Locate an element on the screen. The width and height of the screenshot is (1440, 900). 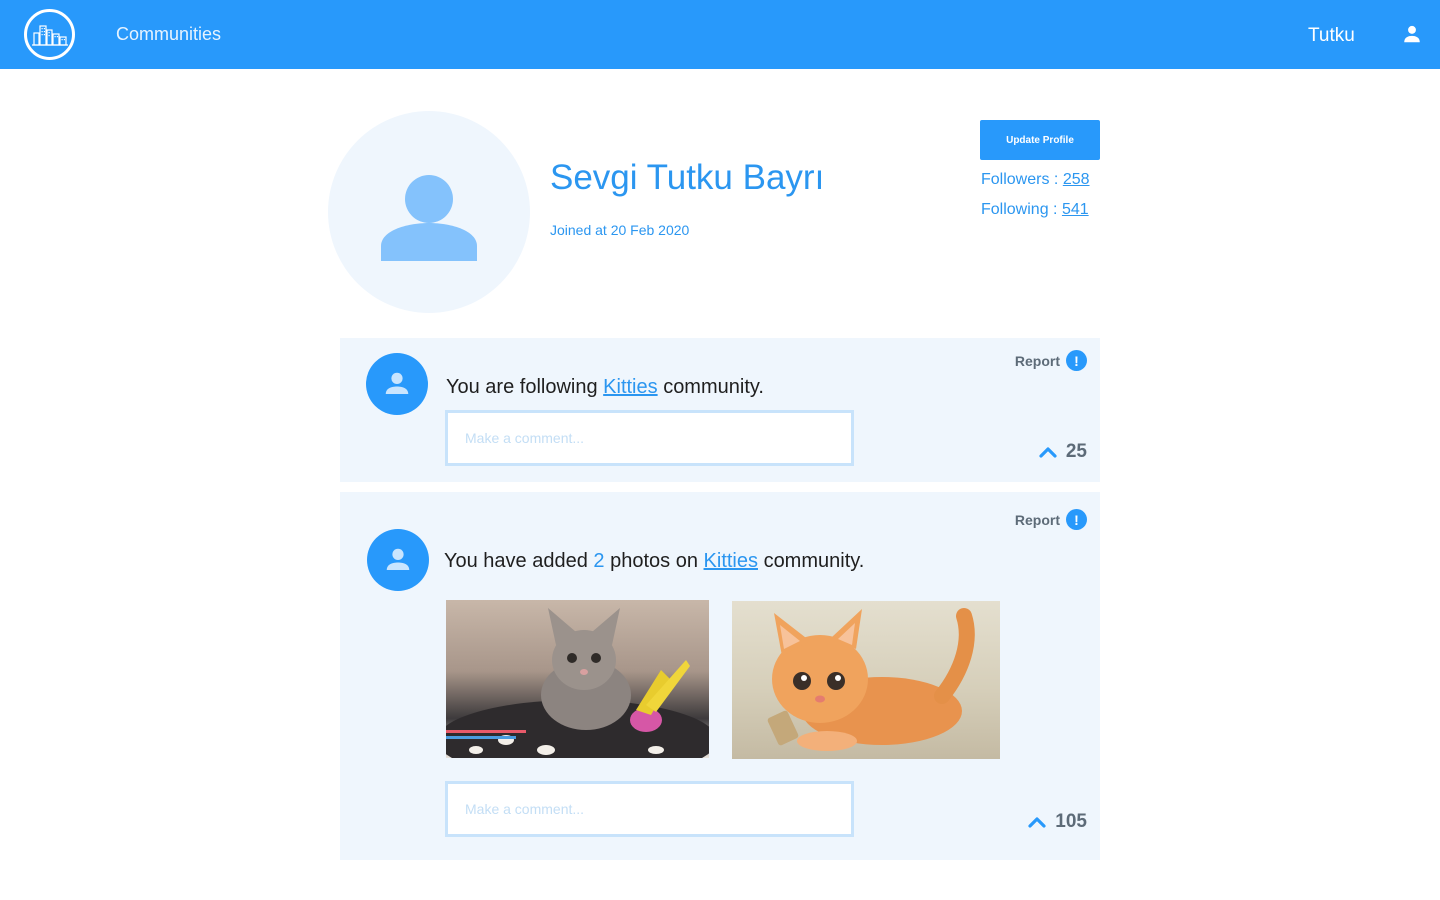
following-stat: Following : 541 is located at coordinates (1035, 210).